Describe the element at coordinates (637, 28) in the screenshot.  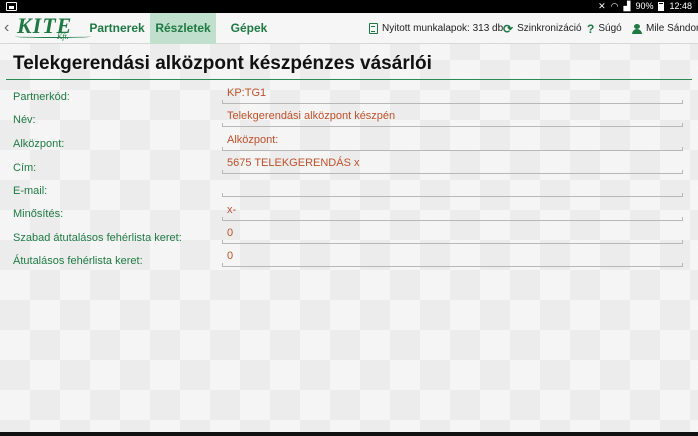
I see `user-icon` at that location.